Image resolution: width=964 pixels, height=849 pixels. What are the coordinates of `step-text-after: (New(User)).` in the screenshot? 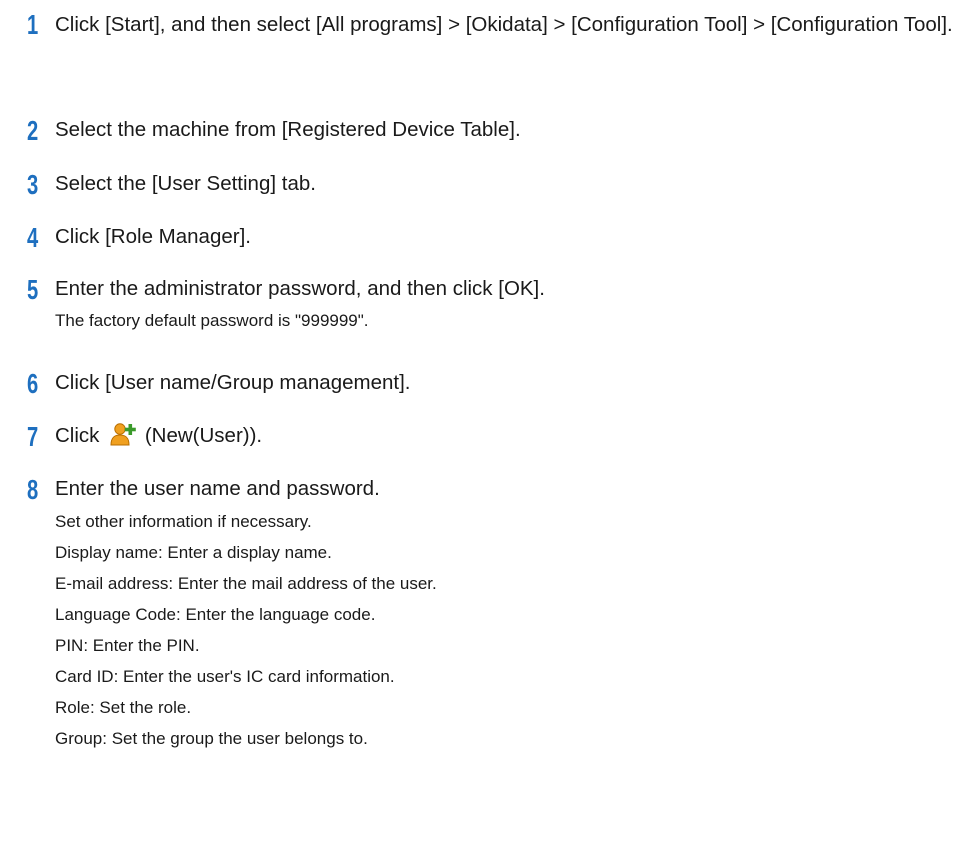 It's located at (203, 435).